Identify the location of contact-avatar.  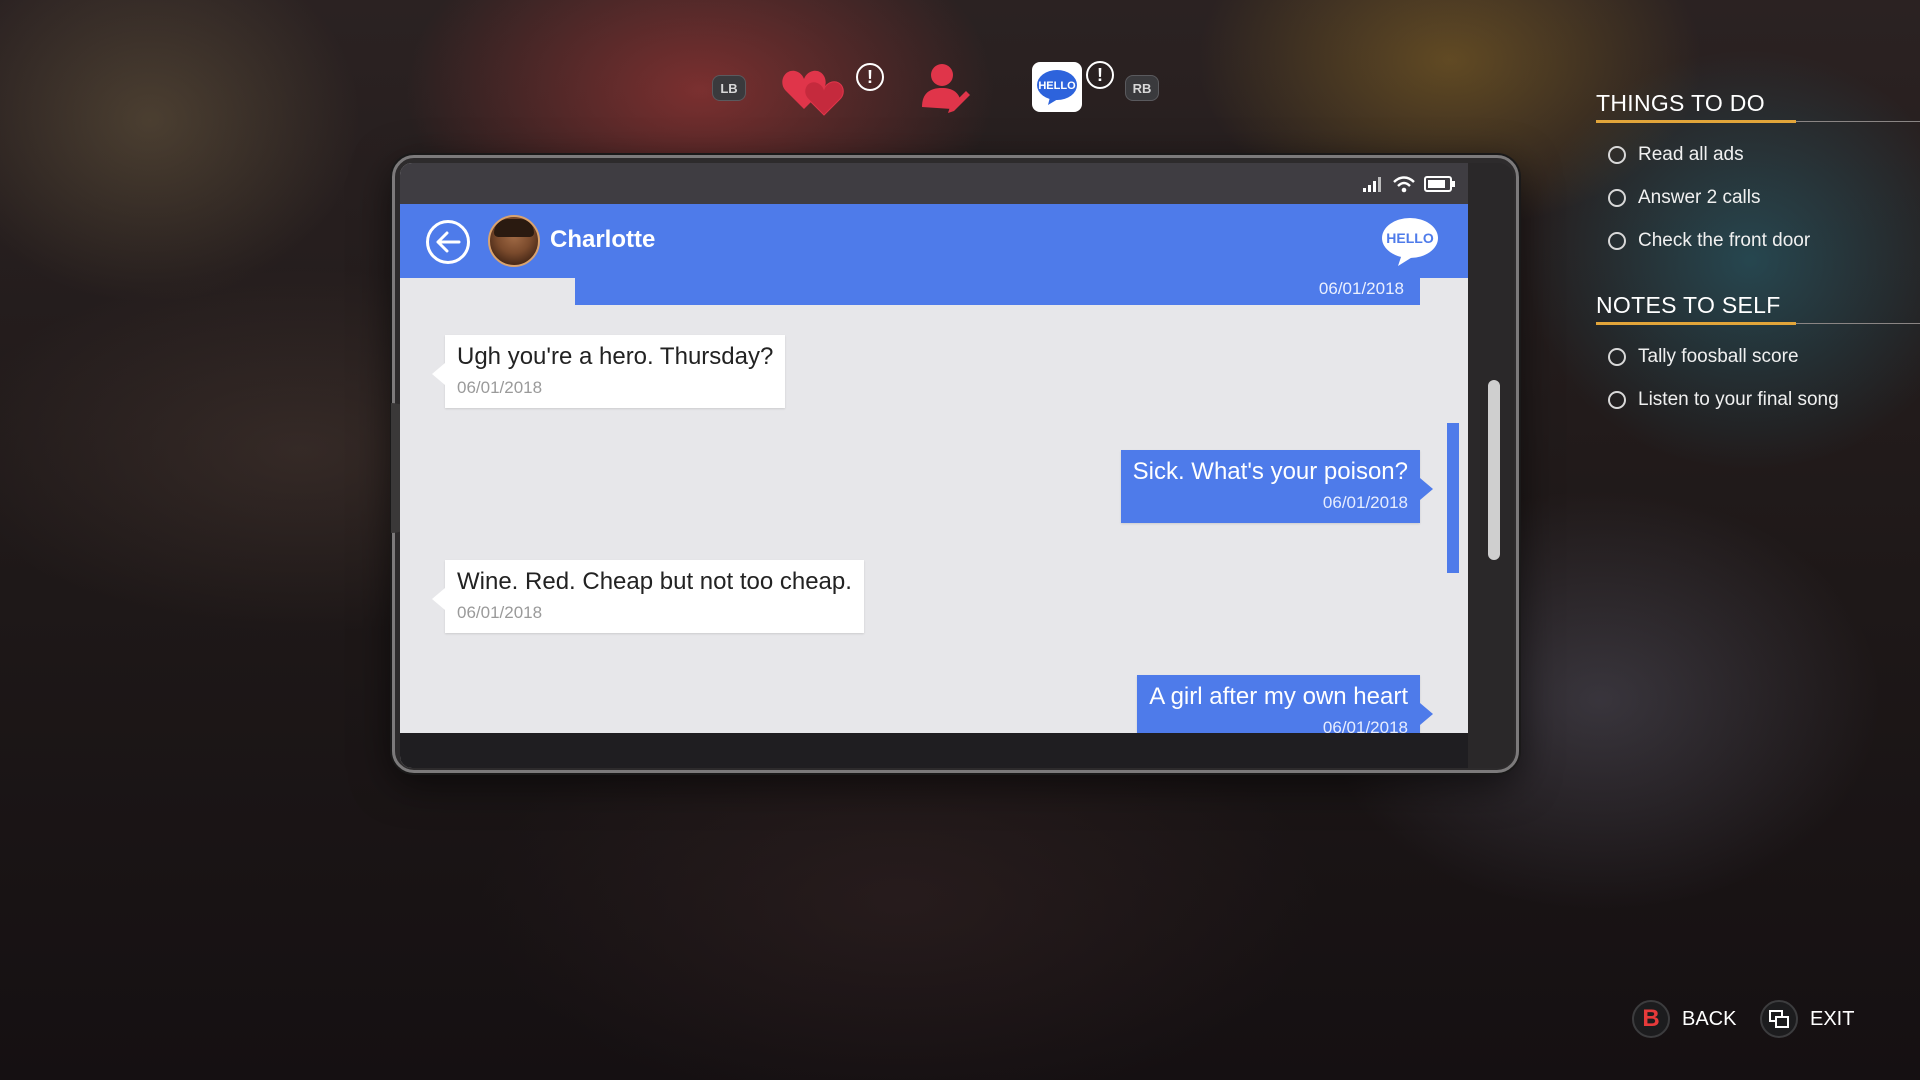
(514, 241).